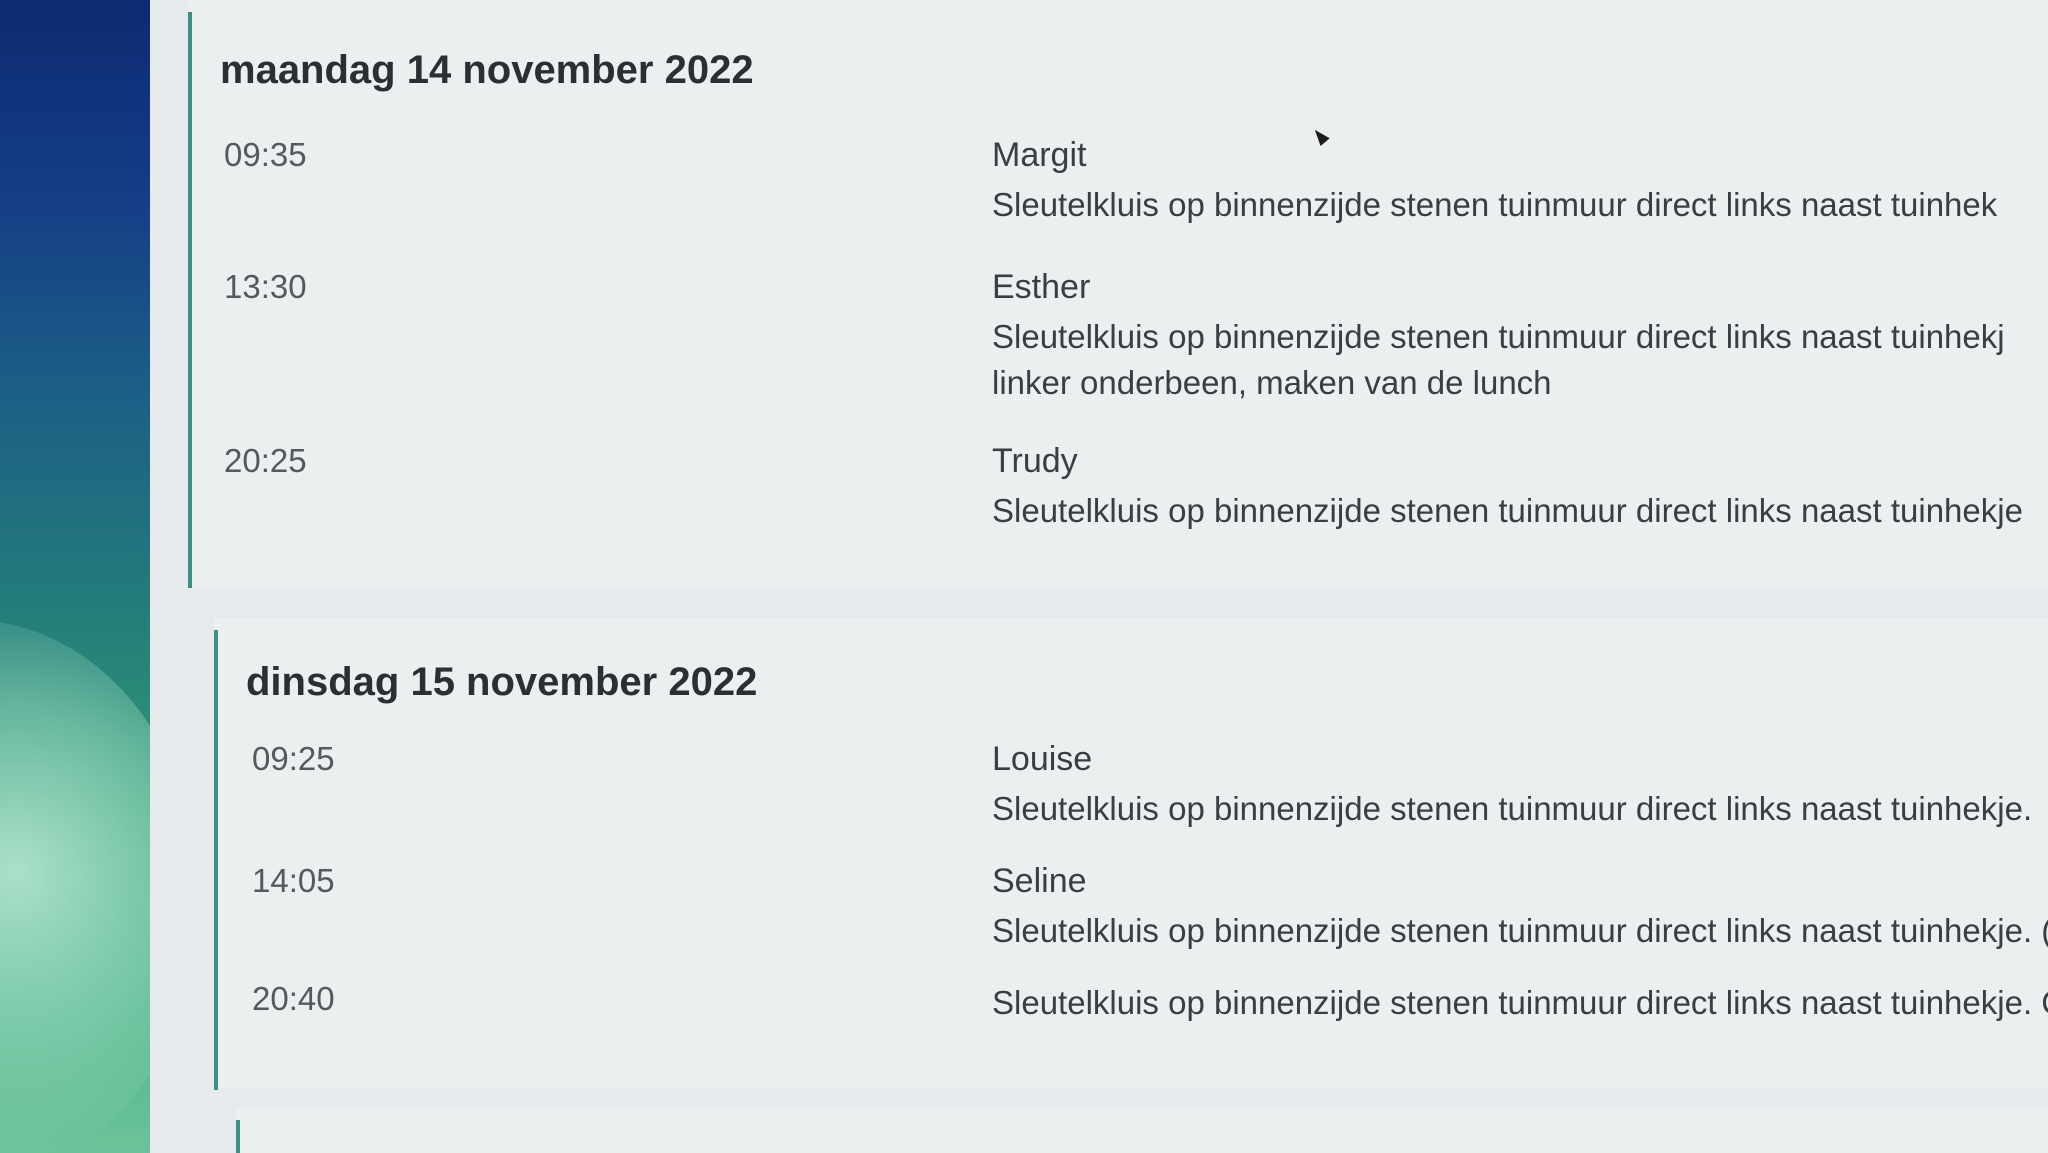 The image size is (2048, 1153). I want to click on appointment-client-name: Trudy, so click(1035, 461).